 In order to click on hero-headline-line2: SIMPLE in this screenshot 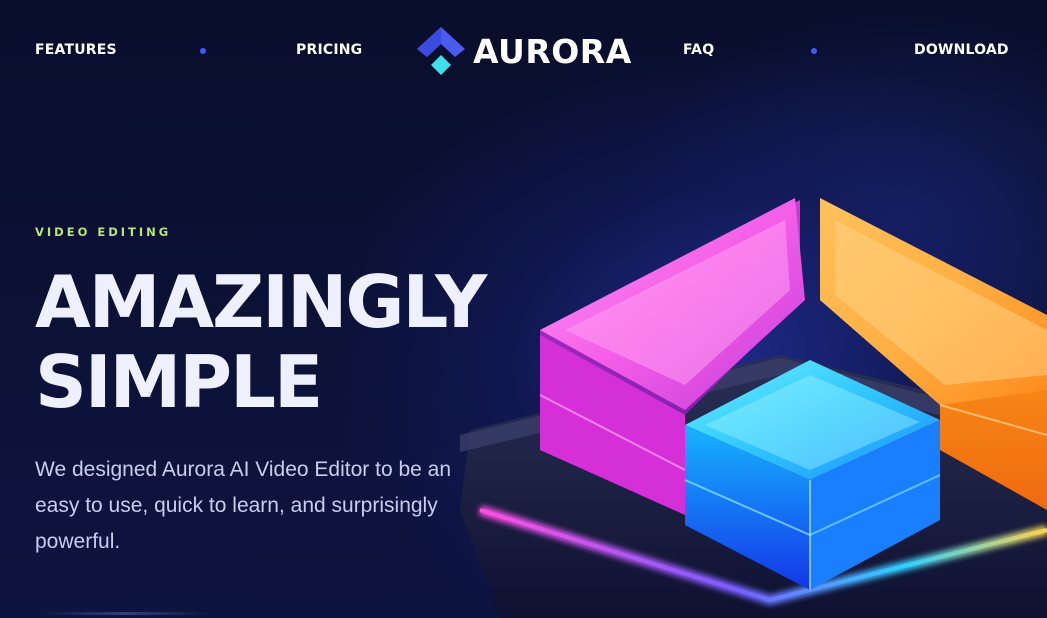, I will do `click(179, 382)`.